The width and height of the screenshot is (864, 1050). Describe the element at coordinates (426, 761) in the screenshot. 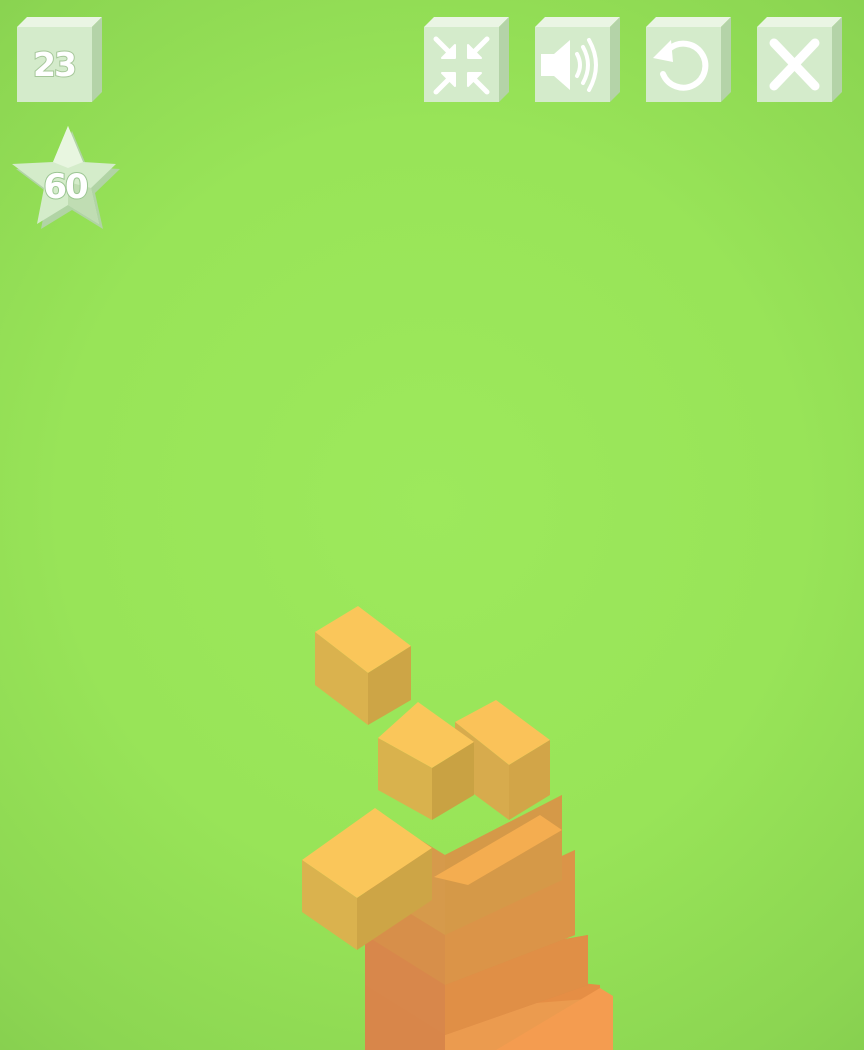

I see `falling-block-middle` at that location.